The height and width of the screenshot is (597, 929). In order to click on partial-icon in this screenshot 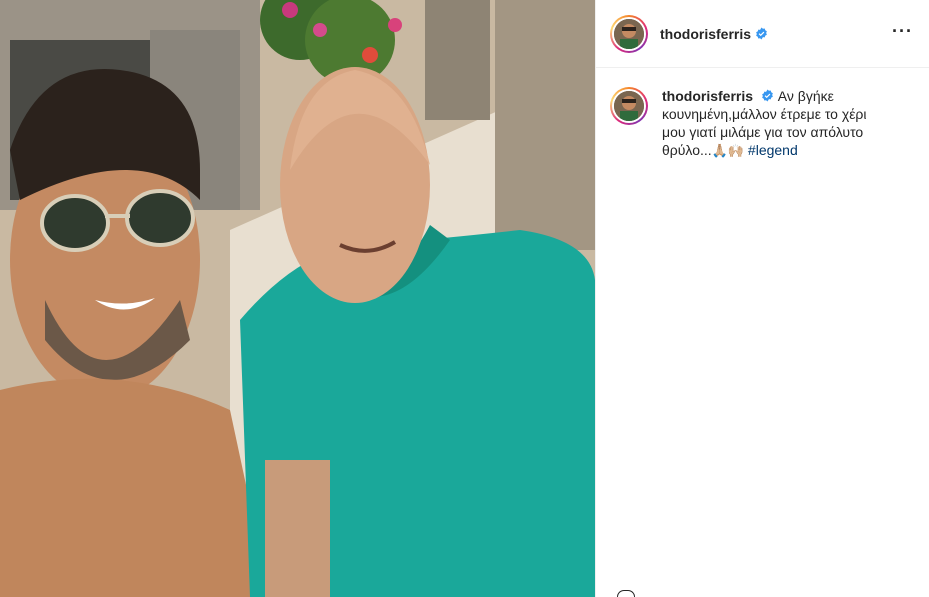, I will do `click(626, 593)`.